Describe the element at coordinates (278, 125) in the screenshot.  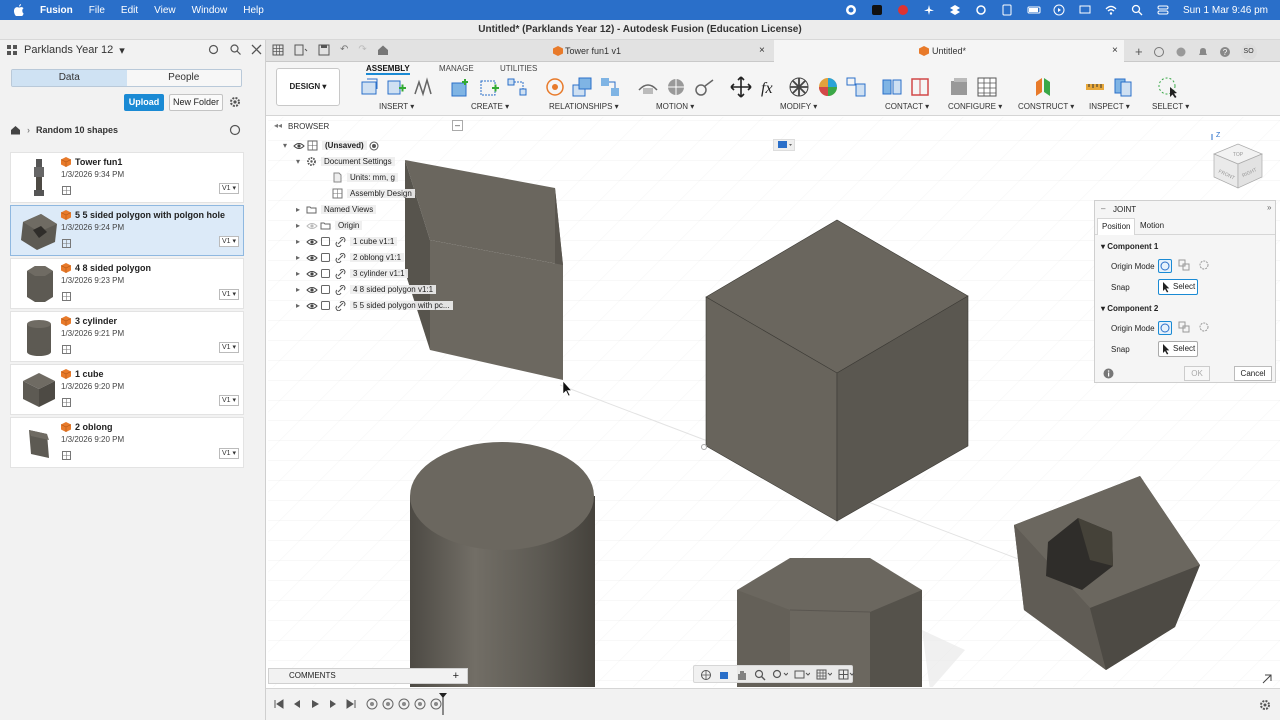
I see `browser-collapse-icon: ◂◂` at that location.